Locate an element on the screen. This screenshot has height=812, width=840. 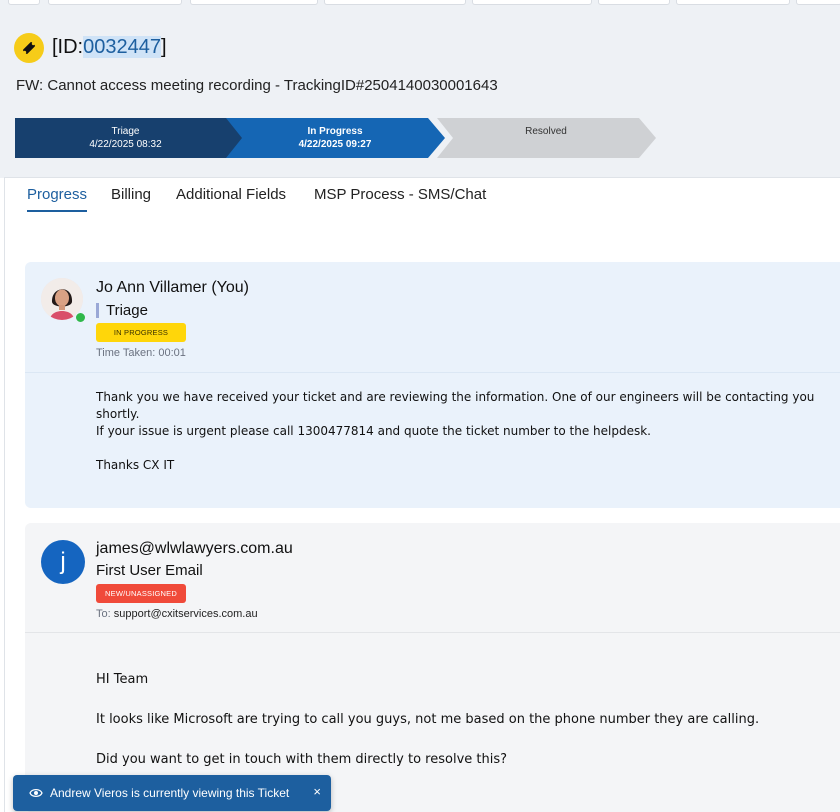
tab-msp-process: MSP Process - SMS/Chat is located at coordinates (400, 194).